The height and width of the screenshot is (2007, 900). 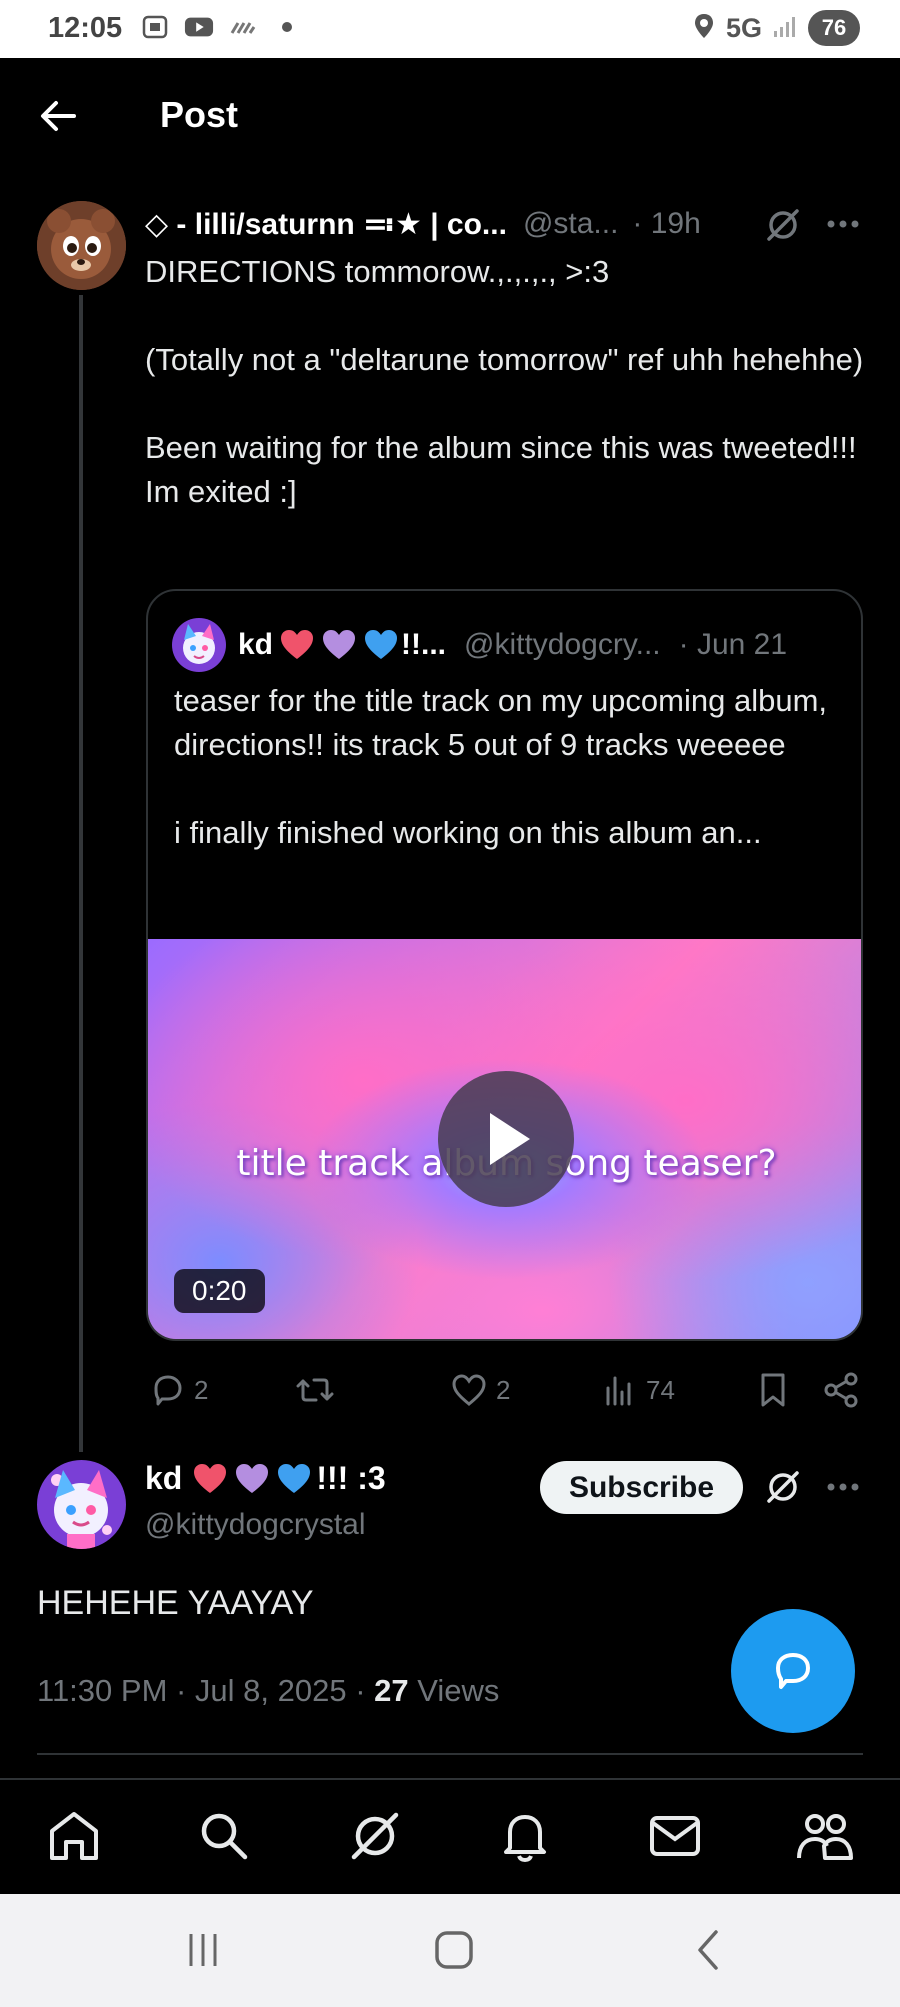 I want to click on post-text-gap, so click(x=505, y=316).